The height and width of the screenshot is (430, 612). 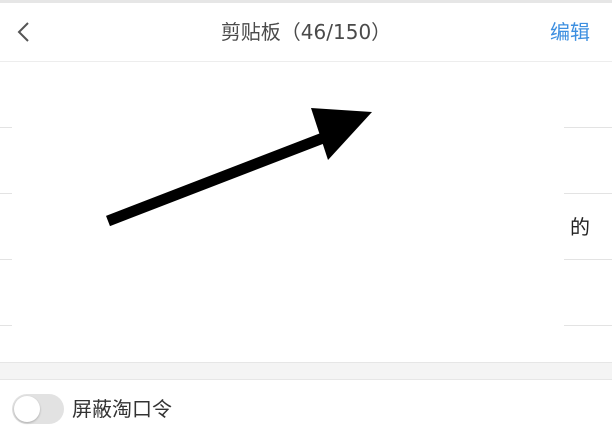 I want to click on back-button, so click(x=24, y=32).